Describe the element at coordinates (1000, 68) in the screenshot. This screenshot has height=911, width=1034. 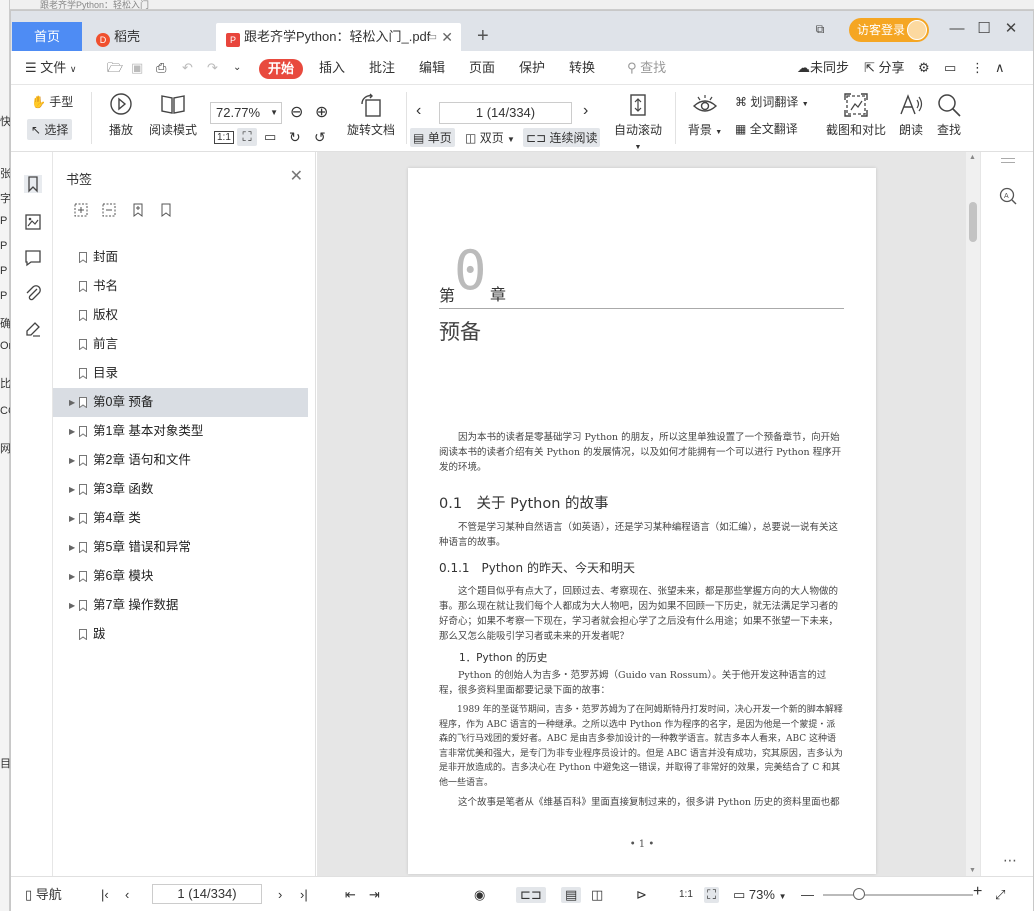
I see `collapse-ribbon-icon: ∧` at that location.